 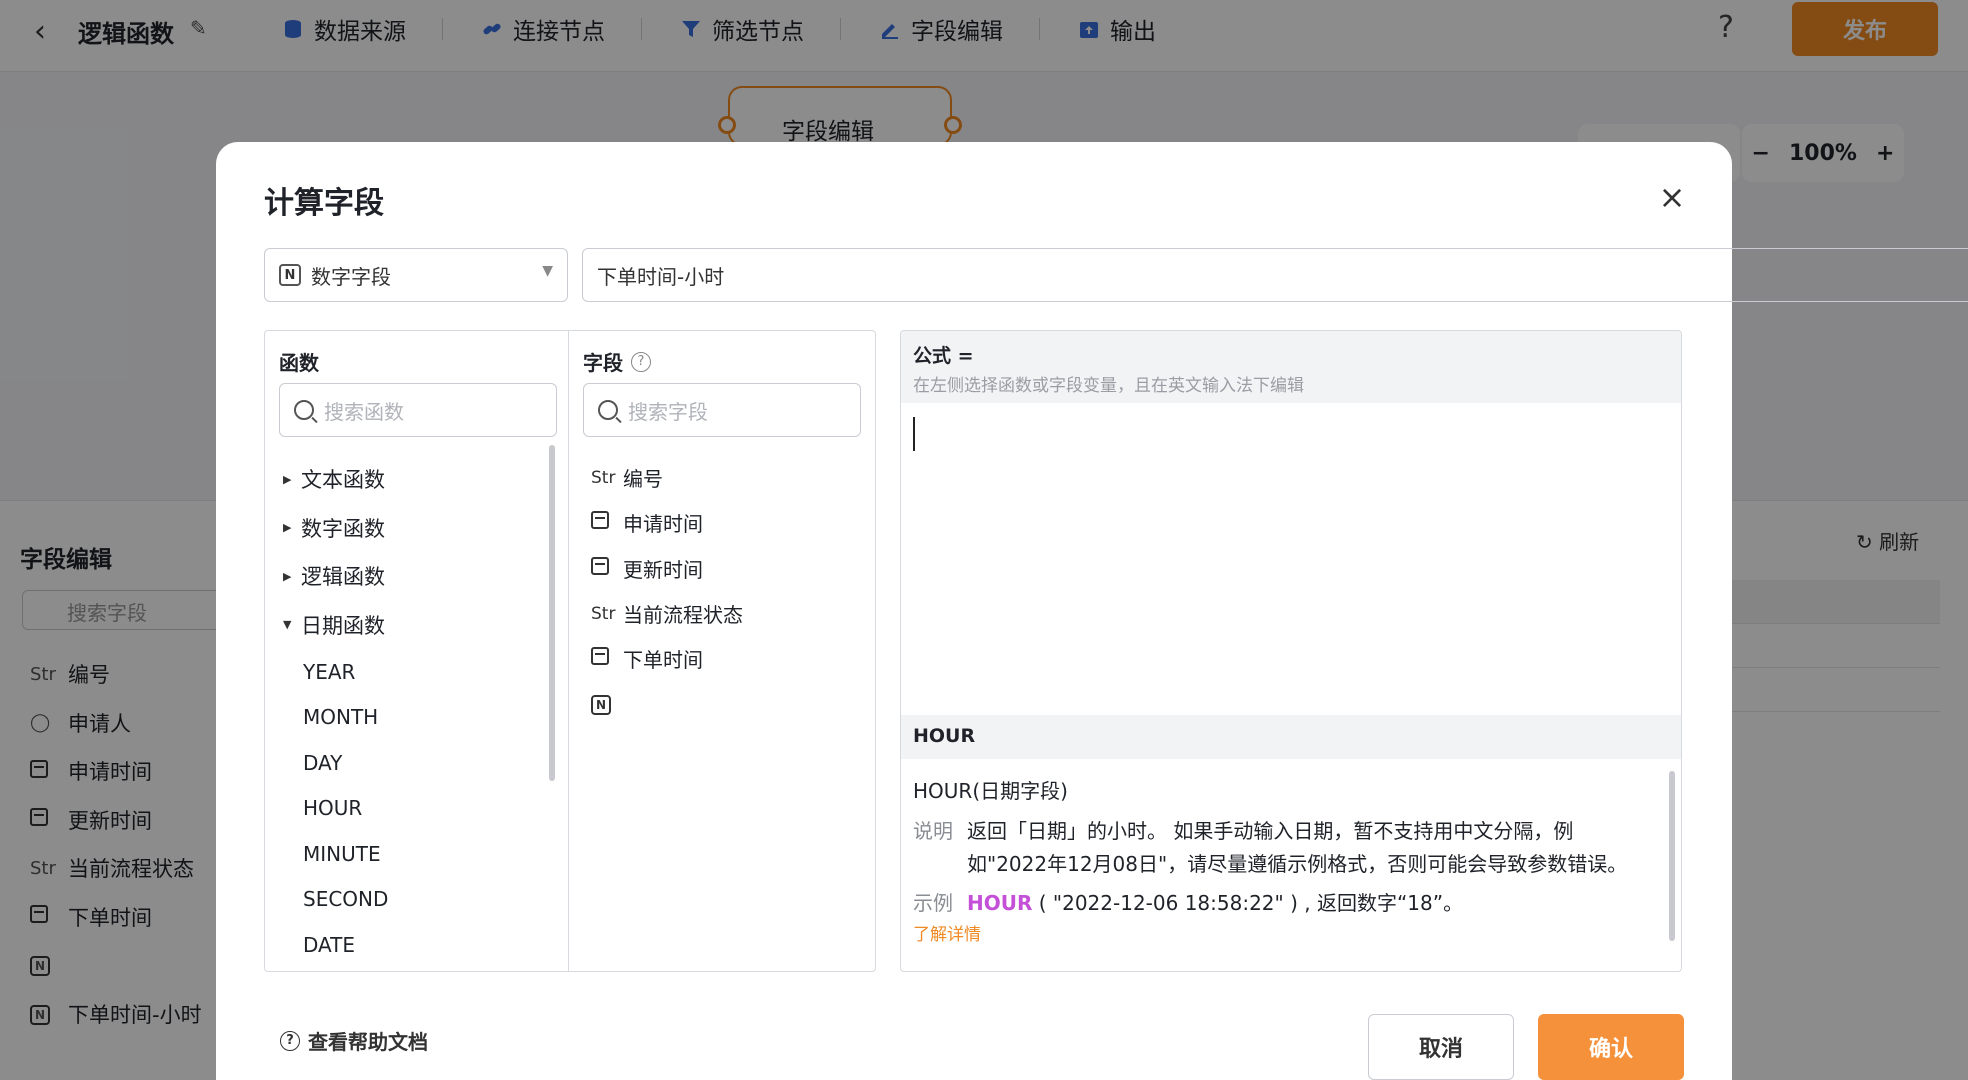 I want to click on field-label: 当前流程状态, so click(x=683, y=615).